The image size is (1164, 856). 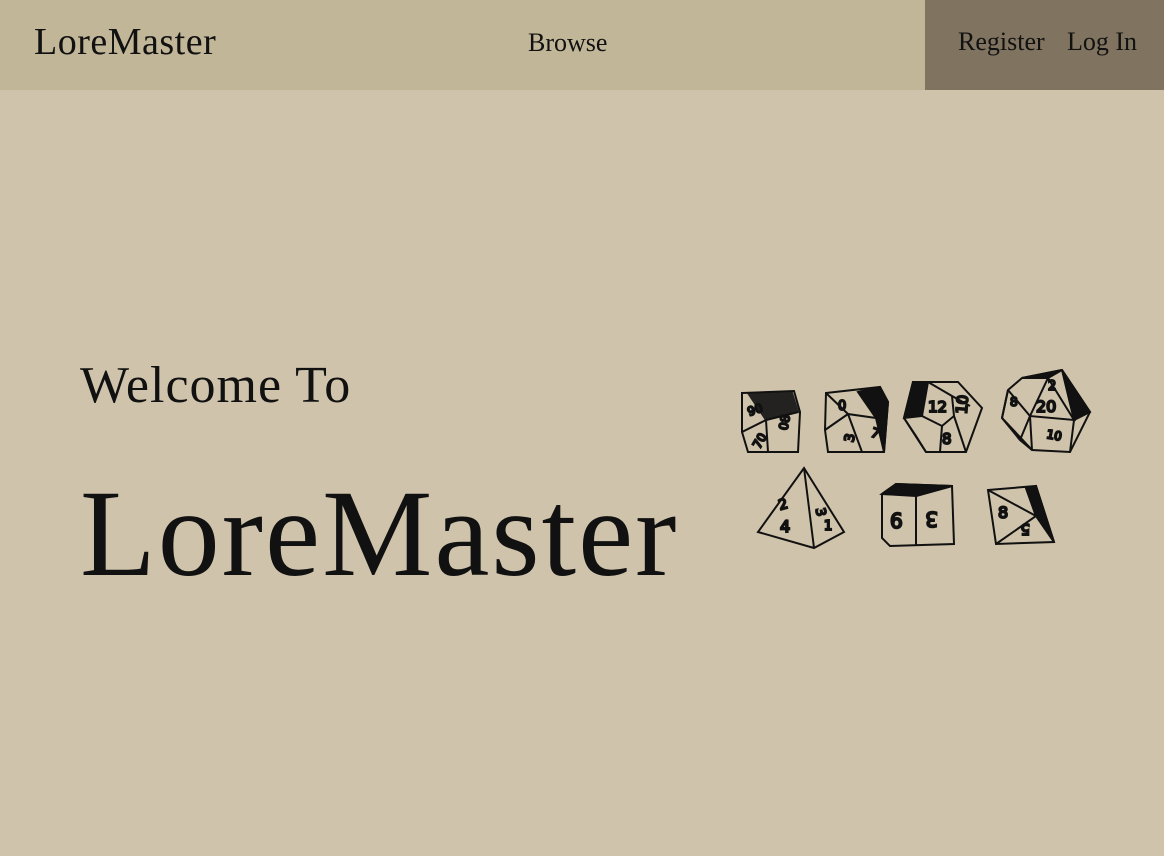 What do you see at coordinates (828, 526) in the screenshot?
I see `dice-label: 1` at bounding box center [828, 526].